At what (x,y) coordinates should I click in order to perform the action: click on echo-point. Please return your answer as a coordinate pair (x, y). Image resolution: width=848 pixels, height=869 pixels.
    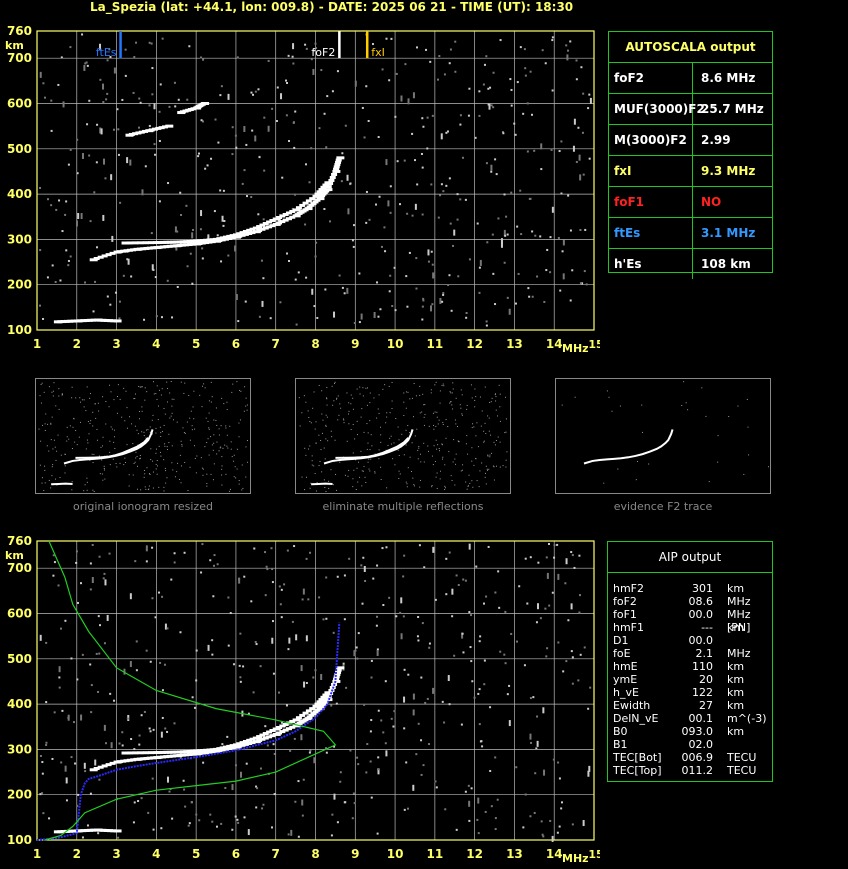
    Looking at the image, I should click on (151, 243).